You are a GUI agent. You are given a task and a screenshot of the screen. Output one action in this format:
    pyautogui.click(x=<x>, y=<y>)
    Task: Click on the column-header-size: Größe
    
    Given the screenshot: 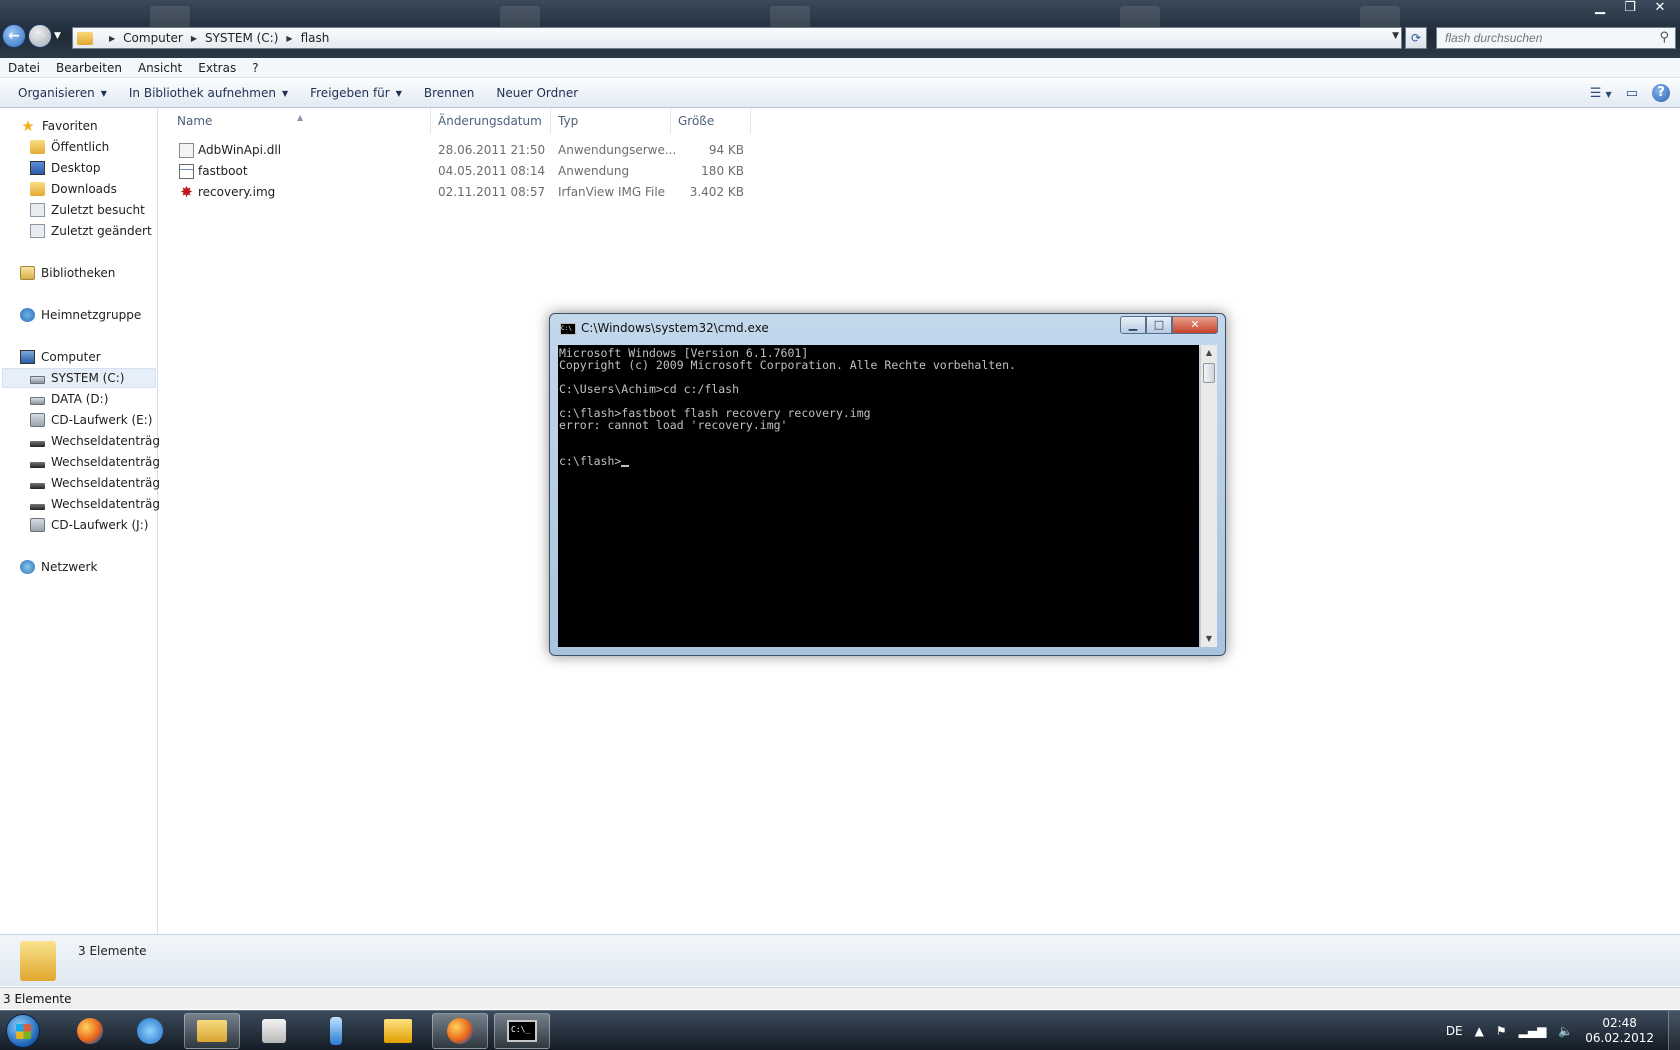 What is the action you would take?
    pyautogui.click(x=711, y=121)
    